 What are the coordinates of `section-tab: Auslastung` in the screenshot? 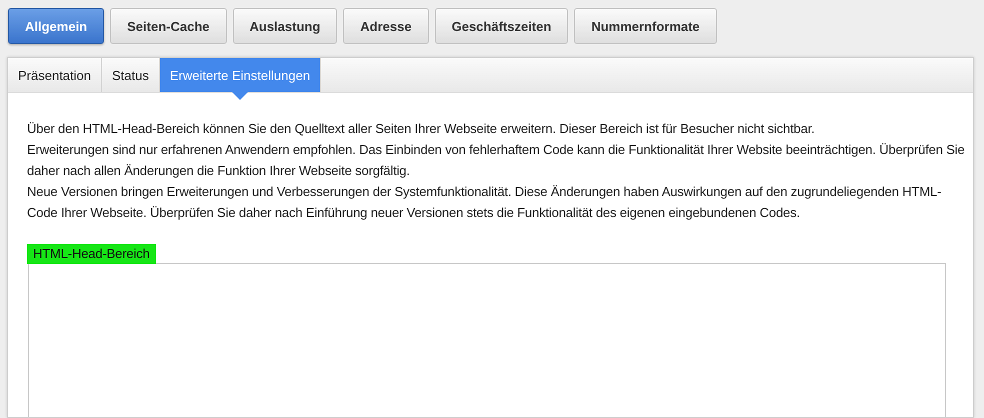 It's located at (285, 26).